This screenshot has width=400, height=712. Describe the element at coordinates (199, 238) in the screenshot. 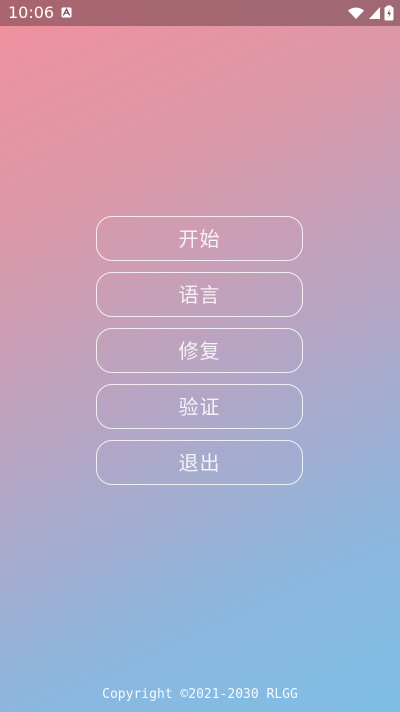

I see `start-button: 开始` at that location.